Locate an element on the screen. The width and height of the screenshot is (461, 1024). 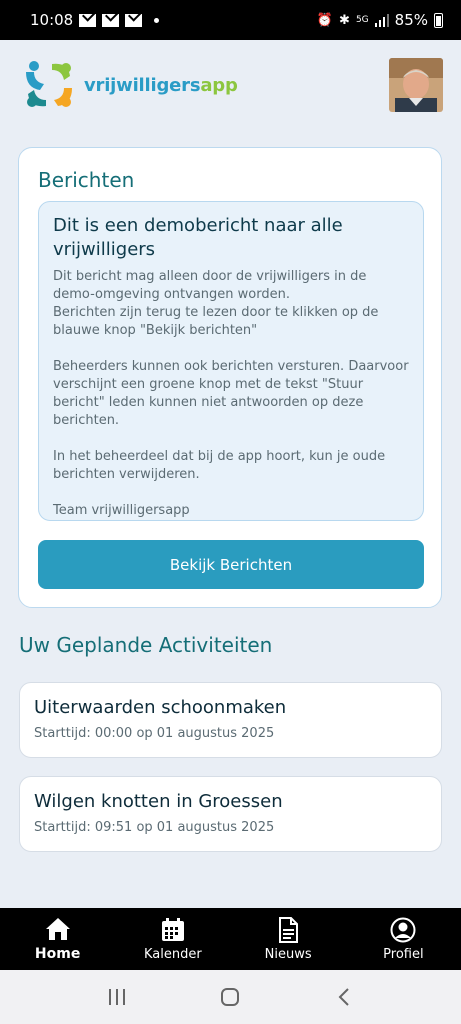
document-icon is located at coordinates (289, 929).